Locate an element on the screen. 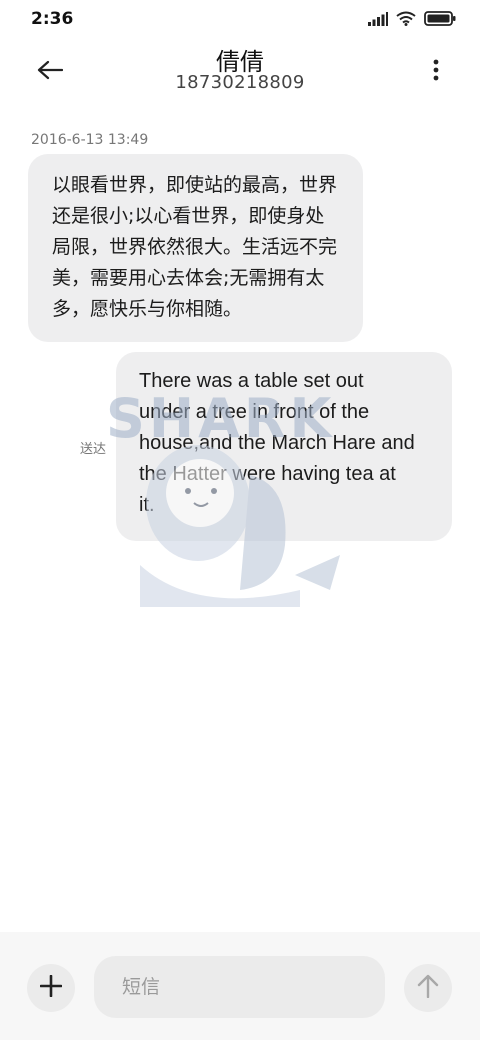 The image size is (480, 1040). message-line: 还是很小;以心看世界，即使身处 is located at coordinates (188, 216).